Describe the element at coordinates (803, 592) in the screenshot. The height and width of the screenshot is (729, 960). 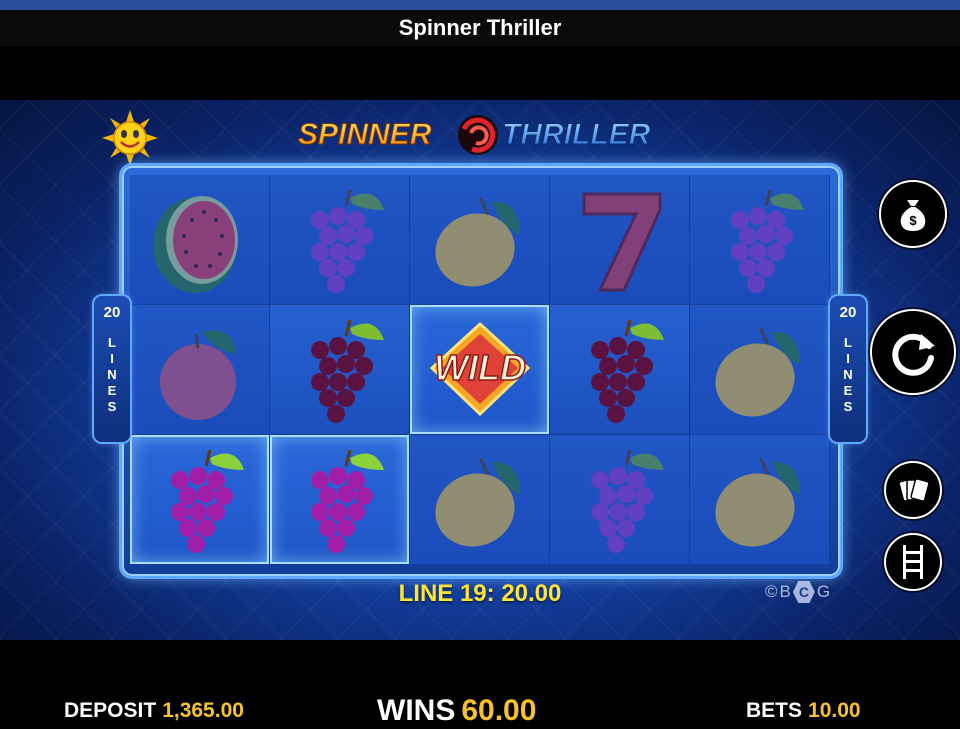
I see `copyright-hex-letter: C` at that location.